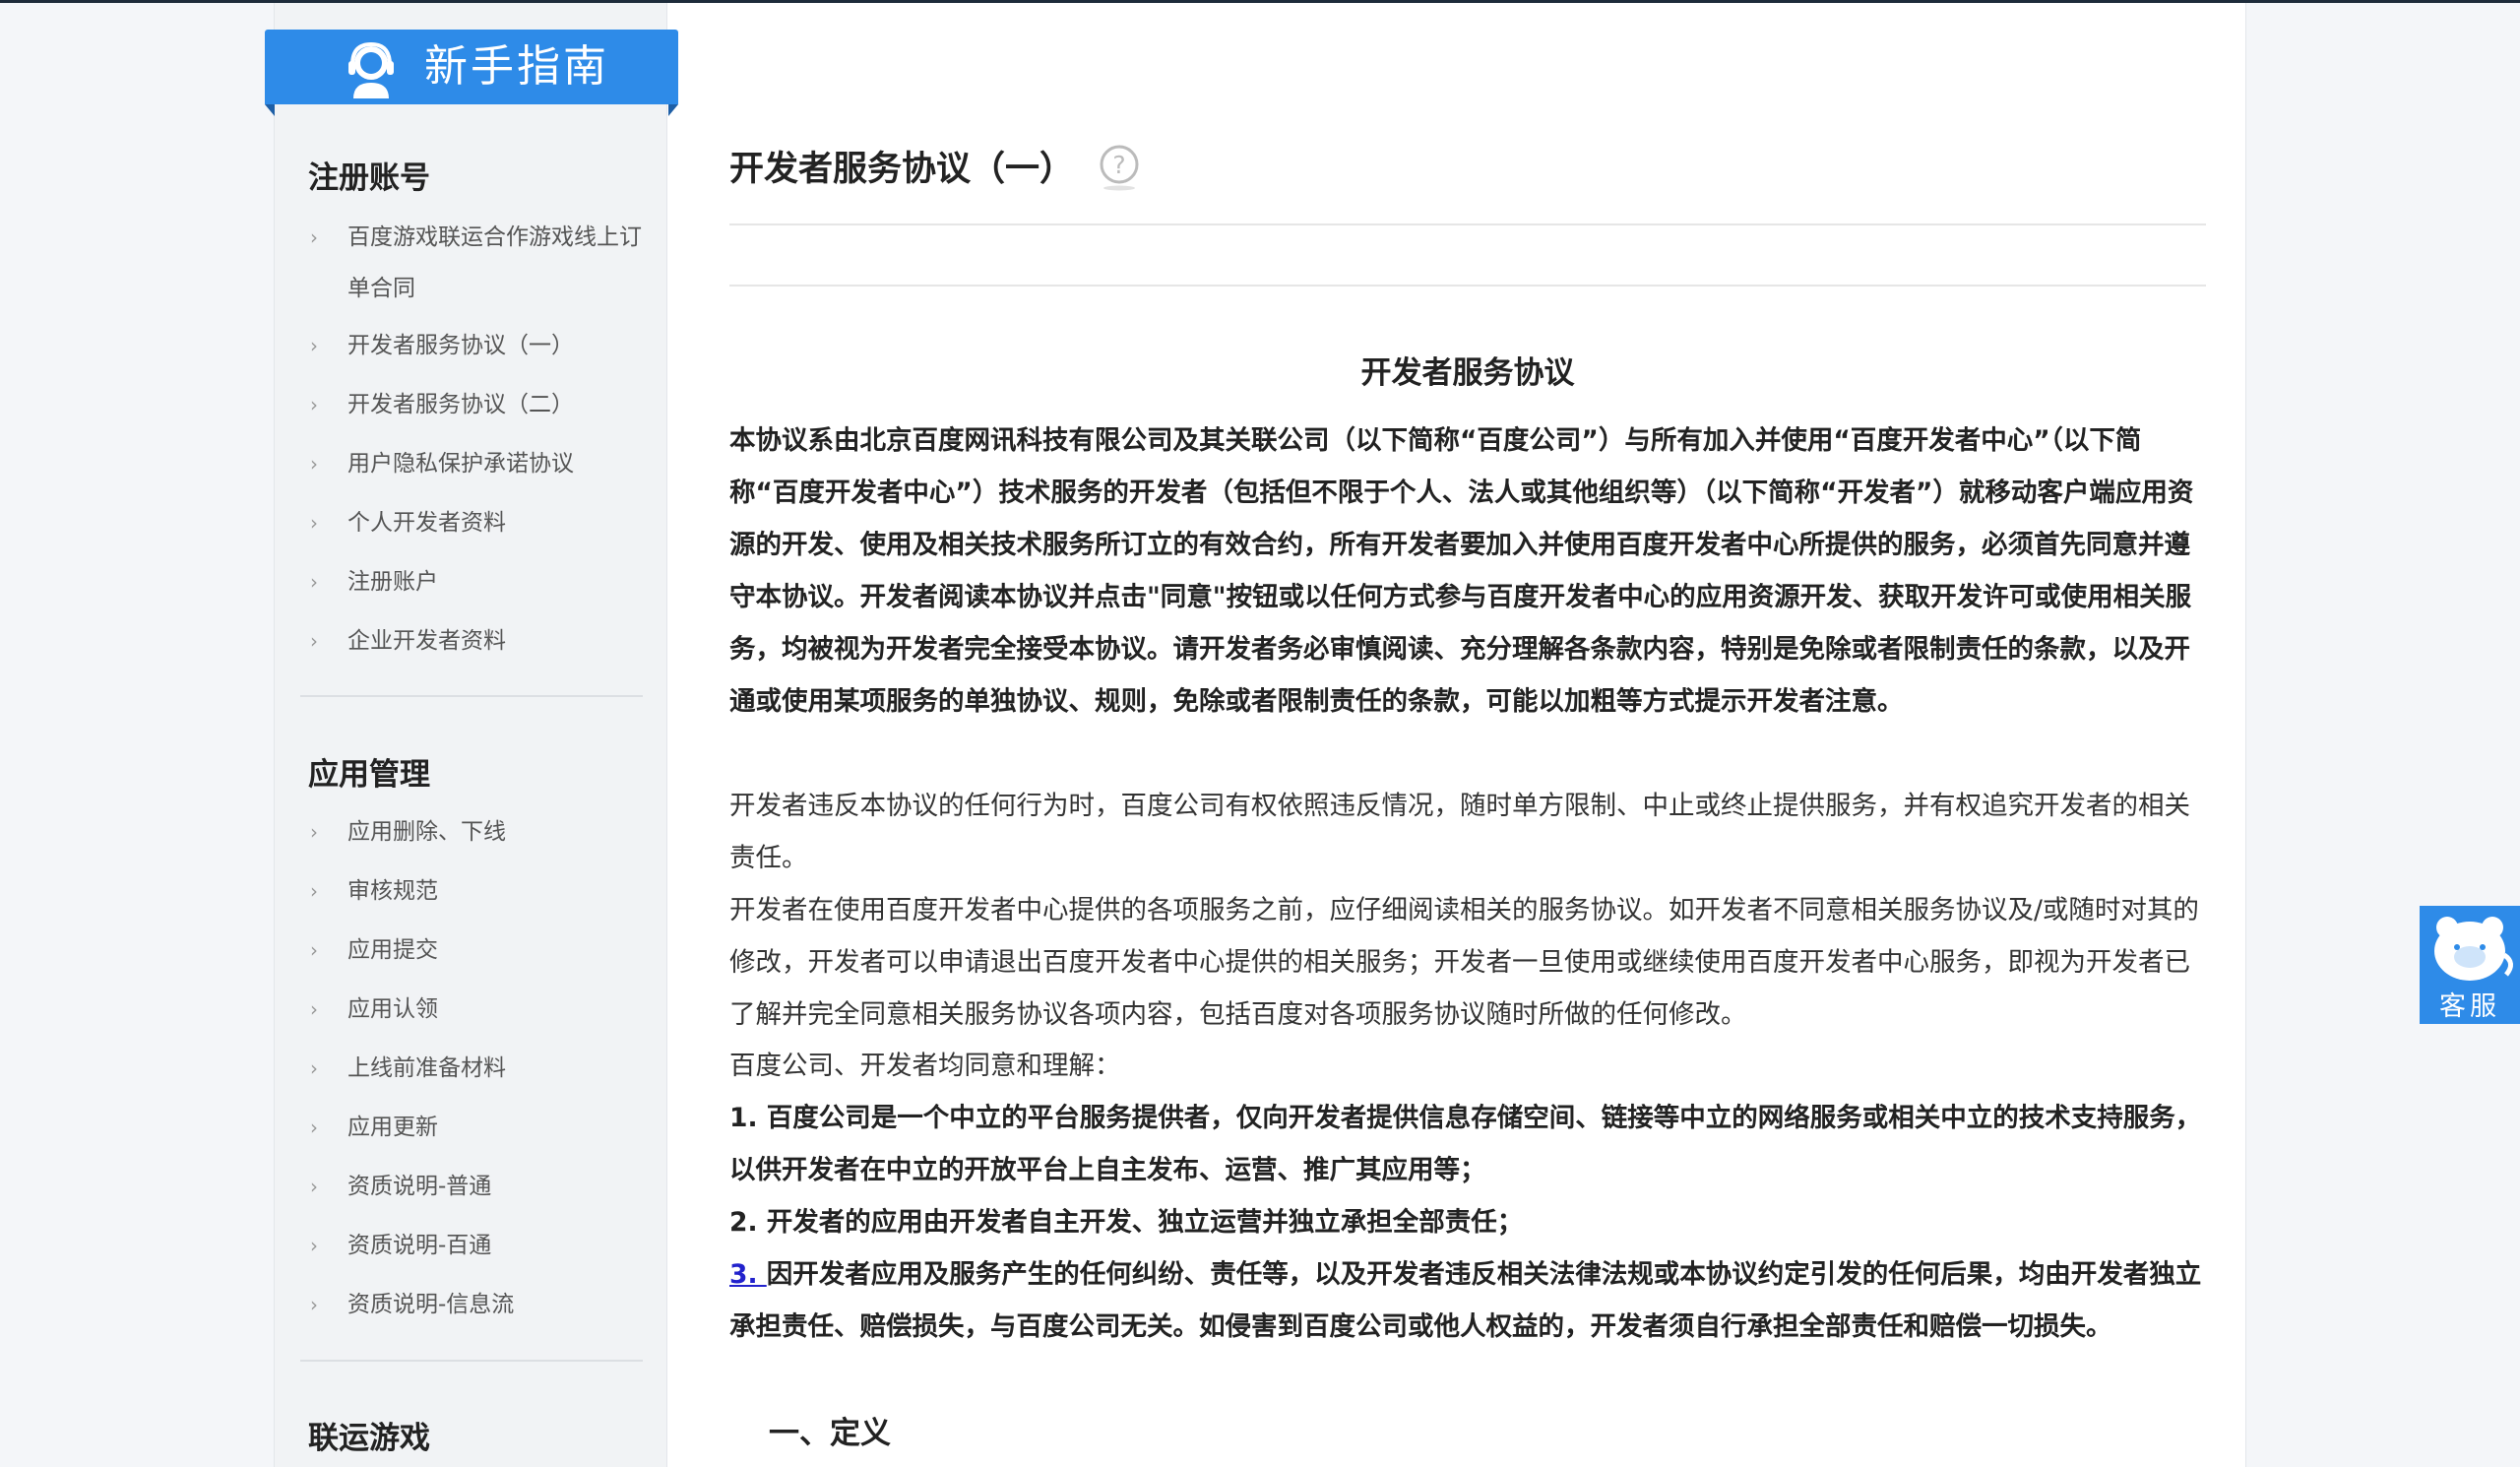 The image size is (2520, 1467). What do you see at coordinates (426, 641) in the screenshot?
I see `nav-item-label: 企业开发者资料` at bounding box center [426, 641].